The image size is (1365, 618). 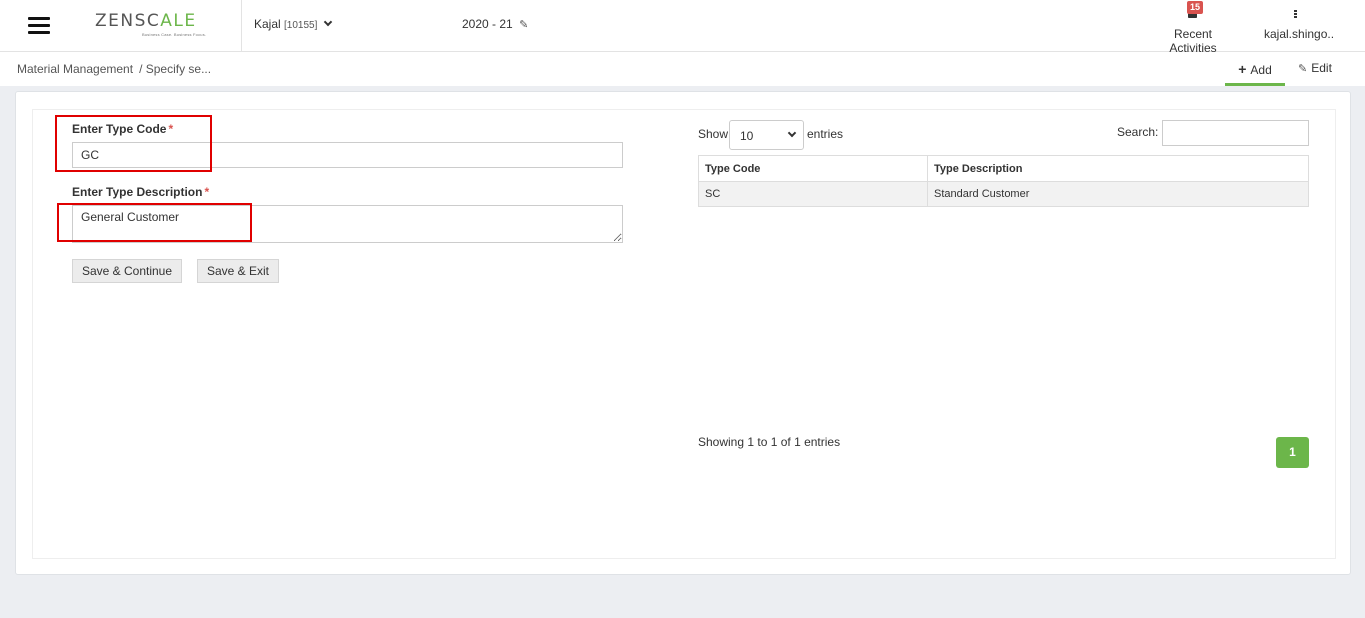 What do you see at coordinates (141, 192) in the screenshot?
I see `type-description-label: Enter Type Description *` at bounding box center [141, 192].